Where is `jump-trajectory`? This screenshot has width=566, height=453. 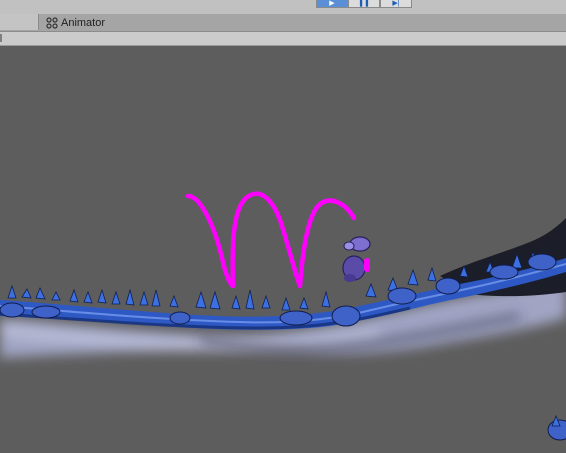 jump-trajectory is located at coordinates (271, 240).